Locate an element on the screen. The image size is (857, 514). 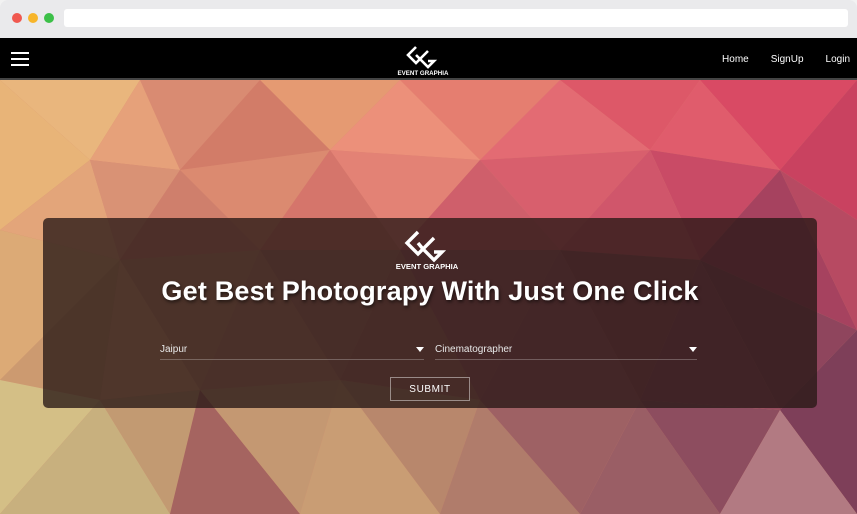
browser-chrome is located at coordinates (428, 19).